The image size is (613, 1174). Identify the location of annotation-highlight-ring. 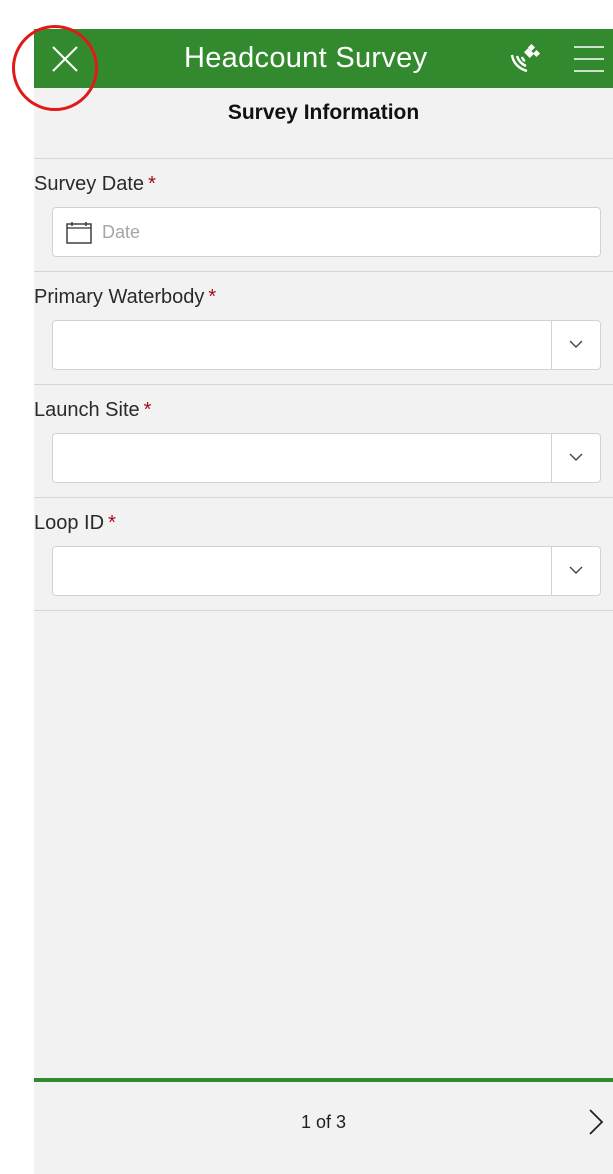
(55, 68).